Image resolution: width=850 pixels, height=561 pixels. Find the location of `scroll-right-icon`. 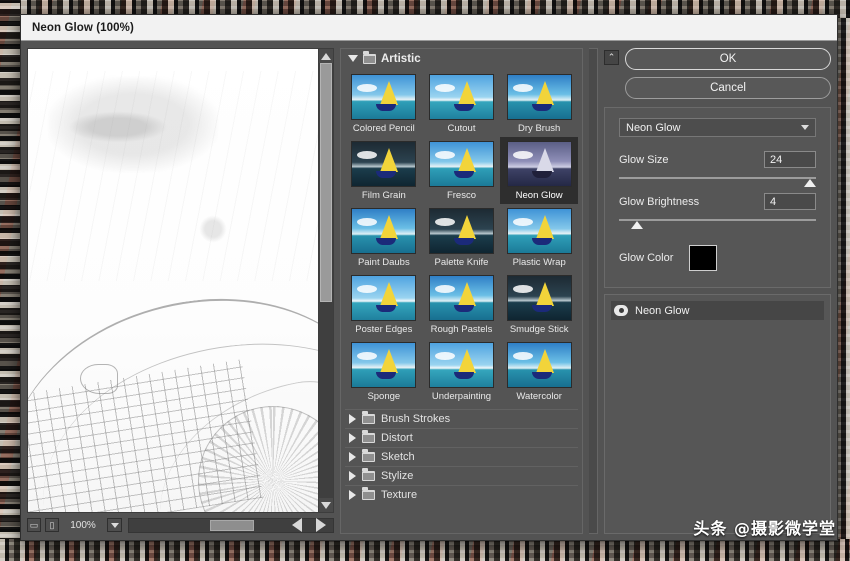

scroll-right-icon is located at coordinates (321, 525).